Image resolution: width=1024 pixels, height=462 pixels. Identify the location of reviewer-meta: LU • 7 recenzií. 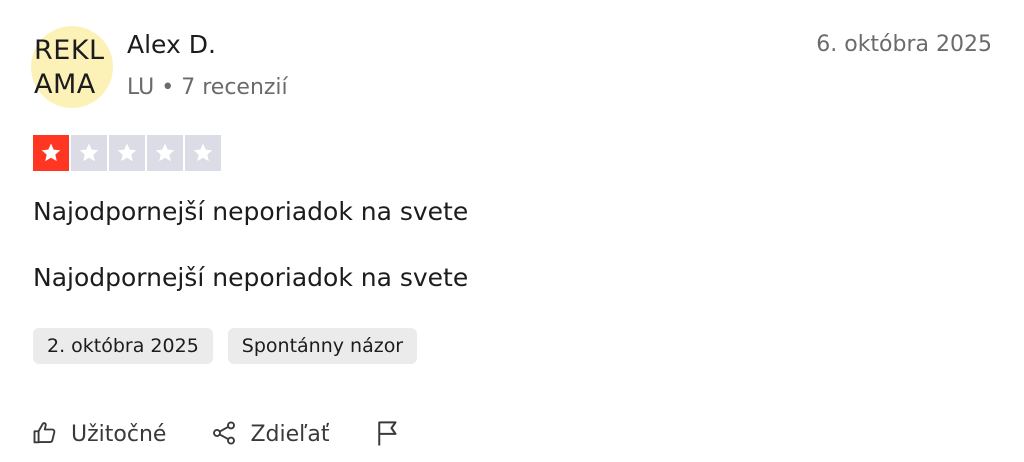
(207, 87).